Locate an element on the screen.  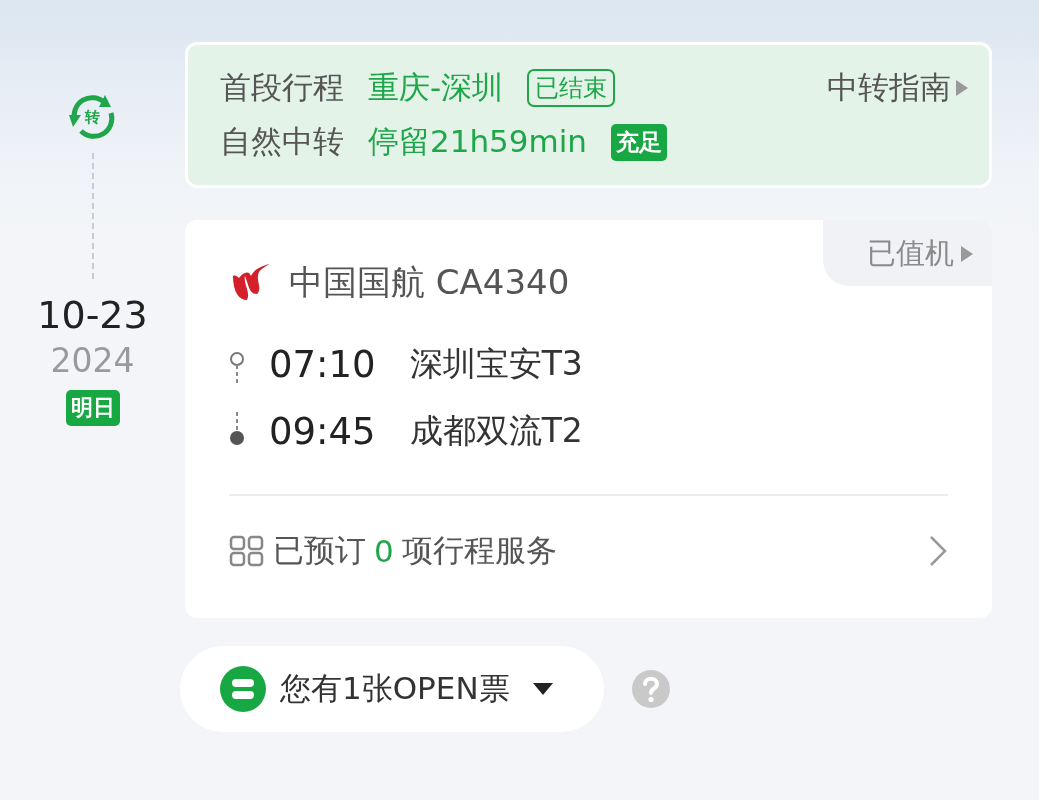
transfer-label: 自然中转 is located at coordinates (282, 141).